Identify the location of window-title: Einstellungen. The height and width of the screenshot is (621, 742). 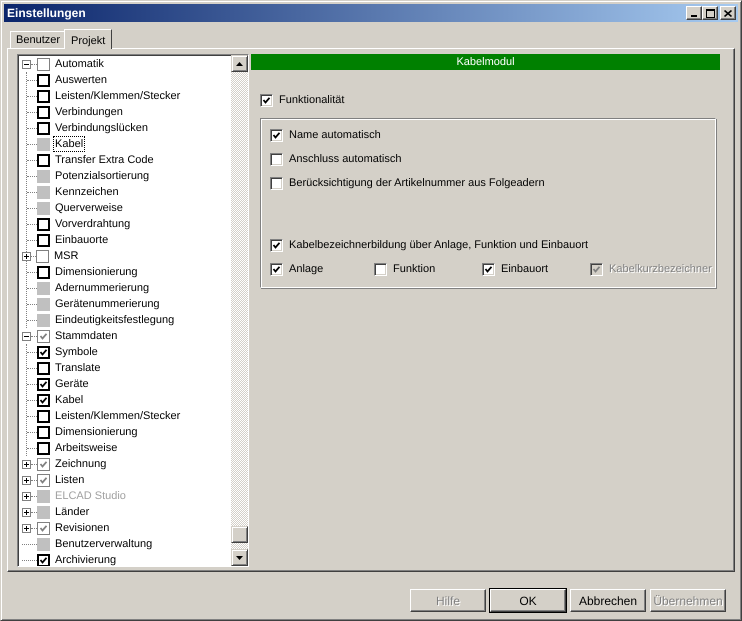
(47, 13).